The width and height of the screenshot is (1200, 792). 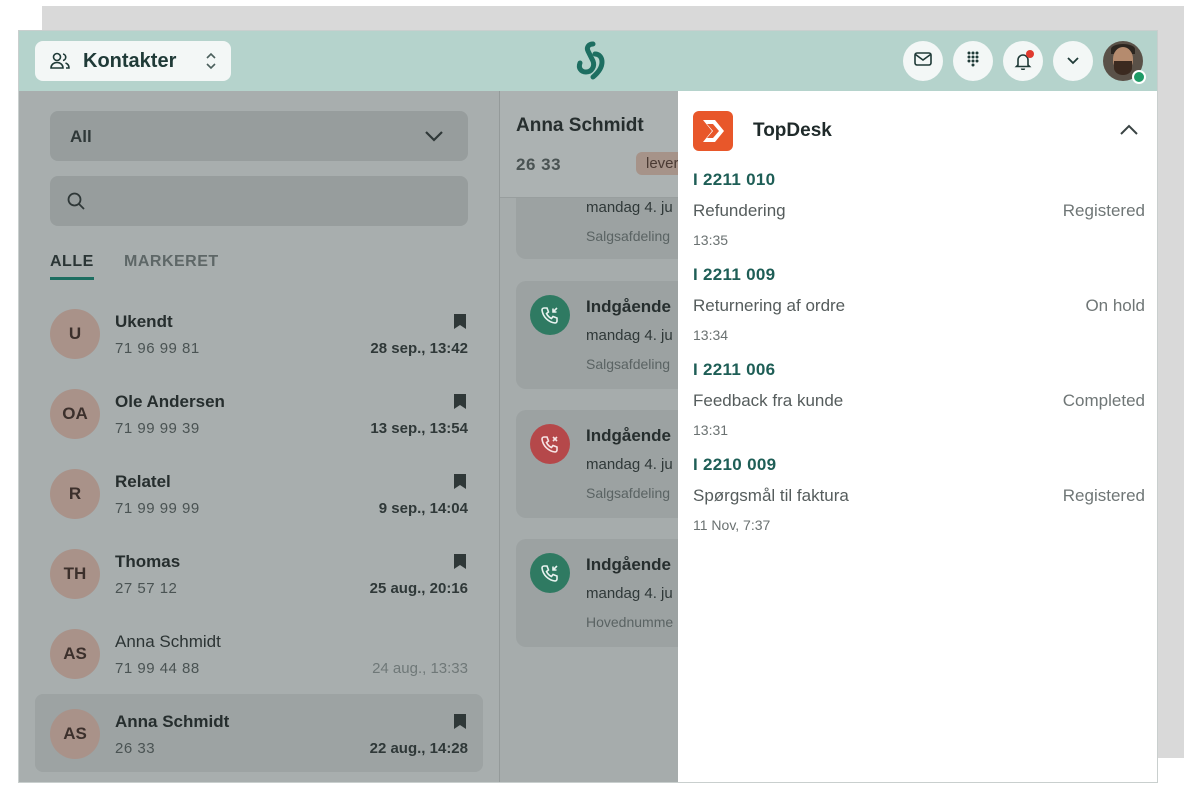 What do you see at coordinates (75, 414) in the screenshot?
I see `contact-avatar: OA` at bounding box center [75, 414].